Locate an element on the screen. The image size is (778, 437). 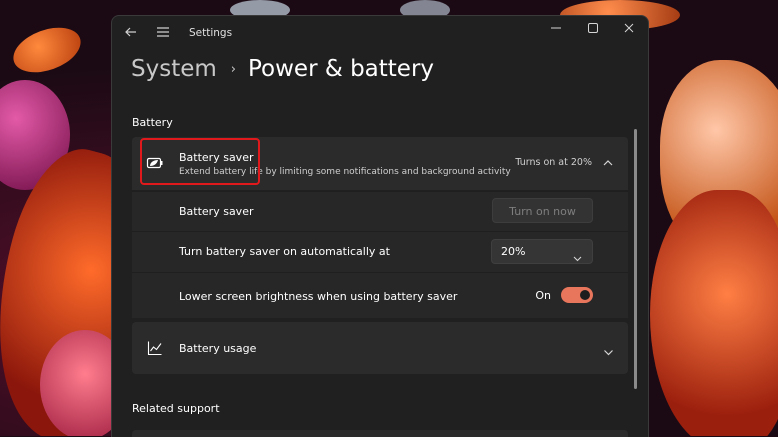
battery-usage-card: Battery usage is located at coordinates (380, 348).